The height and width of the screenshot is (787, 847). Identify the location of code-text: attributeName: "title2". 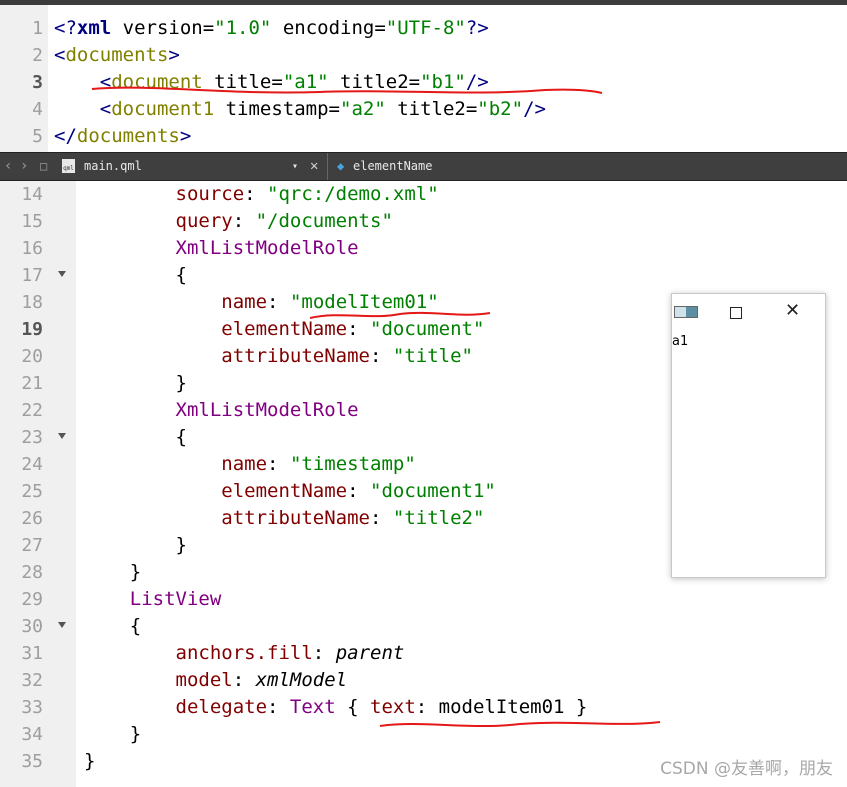
(284, 518).